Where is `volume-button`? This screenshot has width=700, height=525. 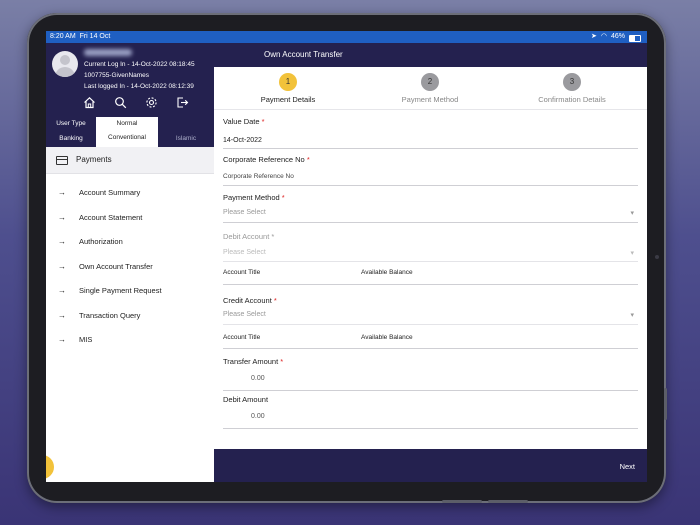
volume-button is located at coordinates (665, 404).